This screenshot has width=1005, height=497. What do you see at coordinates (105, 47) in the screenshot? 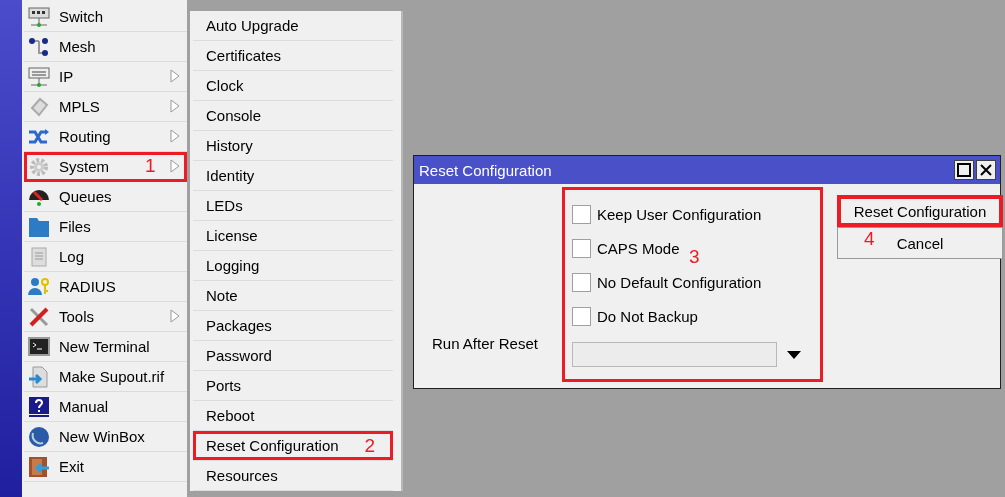
I see `menu-item: Mesh` at bounding box center [105, 47].